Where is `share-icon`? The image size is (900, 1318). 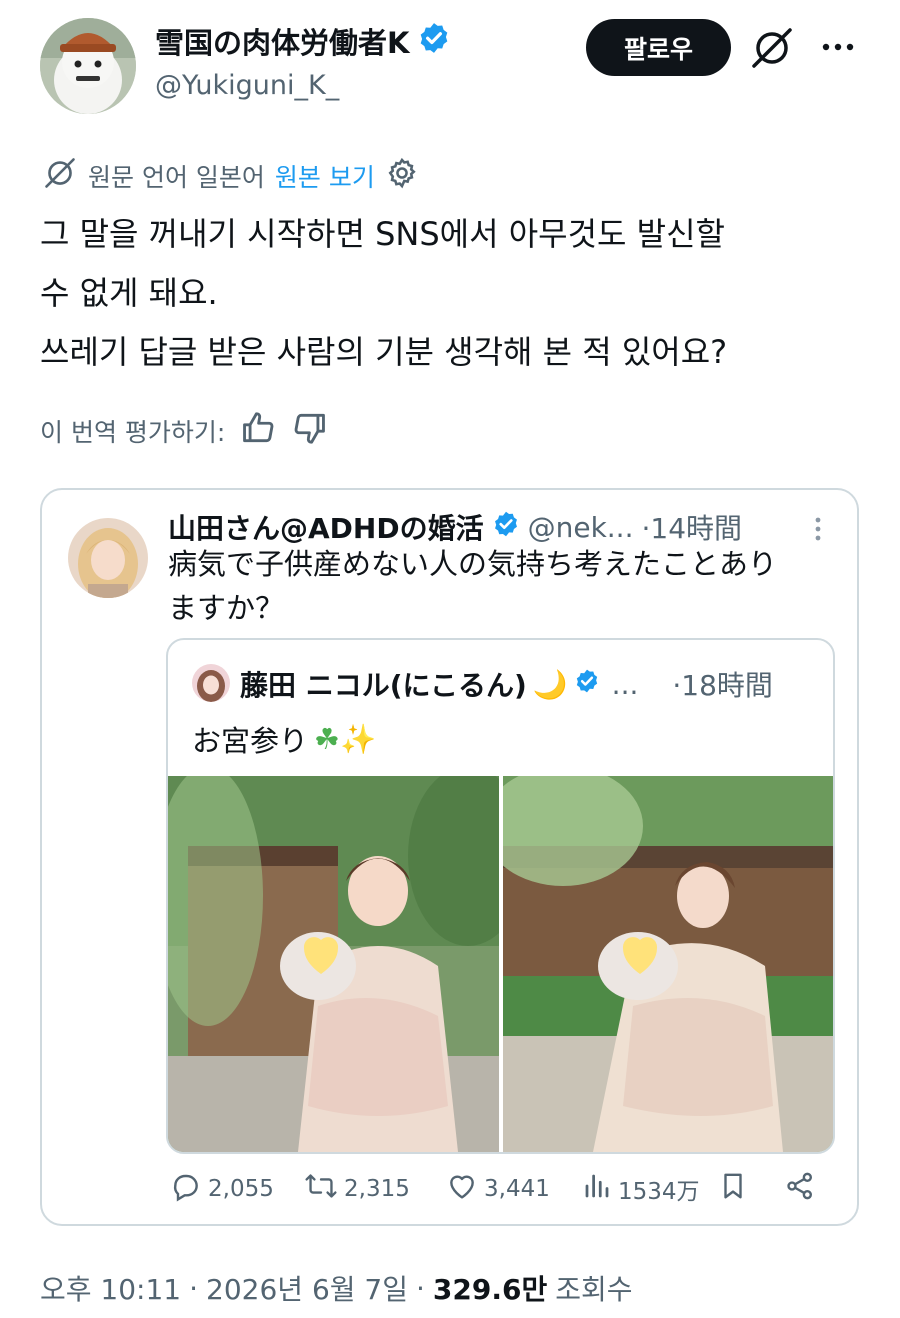 share-icon is located at coordinates (800, 1189).